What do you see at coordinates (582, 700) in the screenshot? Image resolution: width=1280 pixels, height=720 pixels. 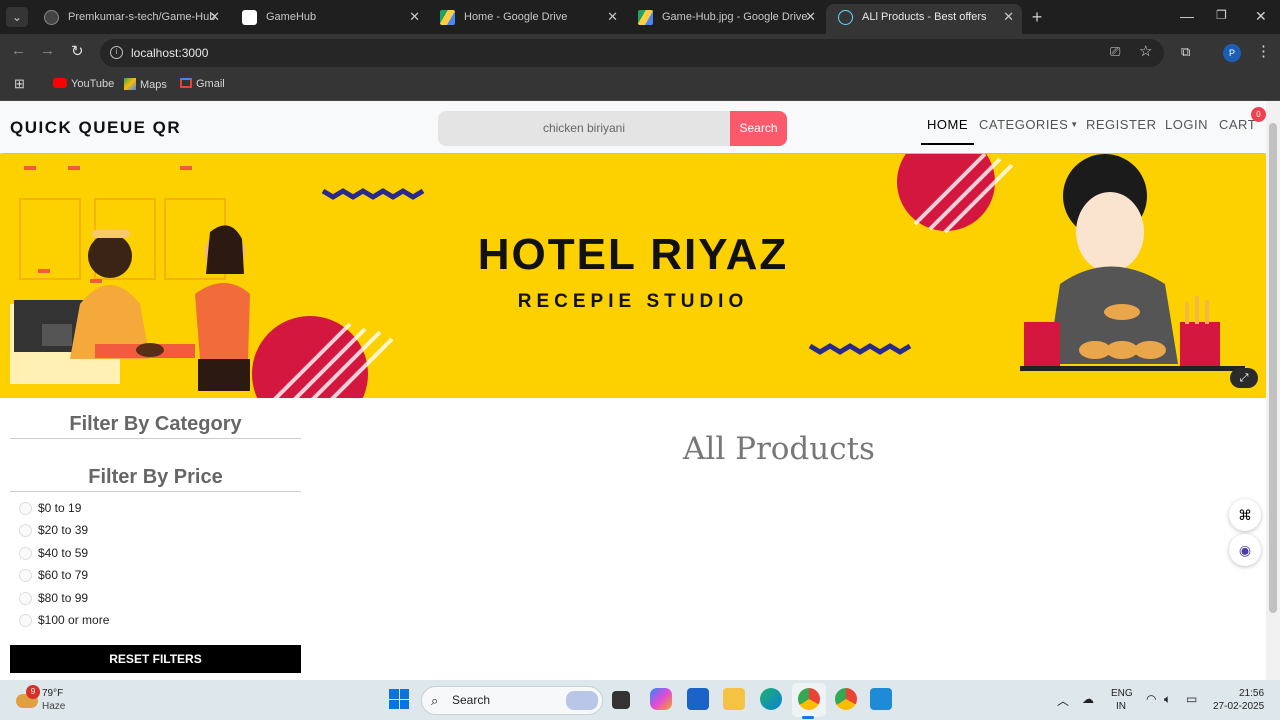 I see `search-highlight-icon` at bounding box center [582, 700].